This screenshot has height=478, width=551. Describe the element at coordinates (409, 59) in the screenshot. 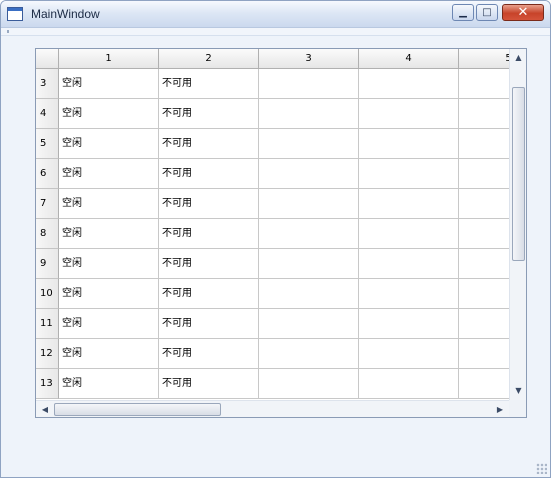

I see `column-header-cell: 4` at that location.